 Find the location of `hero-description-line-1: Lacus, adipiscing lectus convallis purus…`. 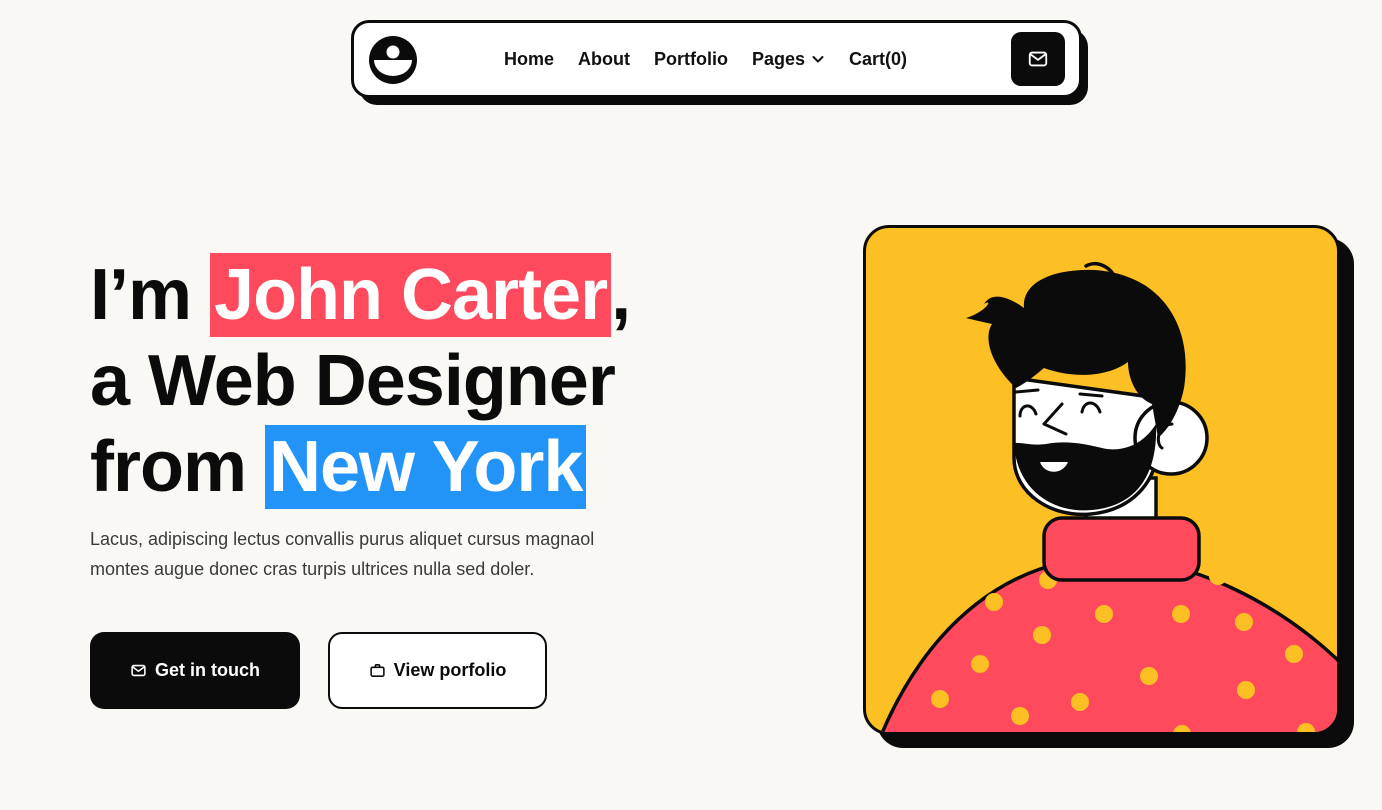

hero-description-line-1: Lacus, adipiscing lectus convallis purus… is located at coordinates (342, 539).